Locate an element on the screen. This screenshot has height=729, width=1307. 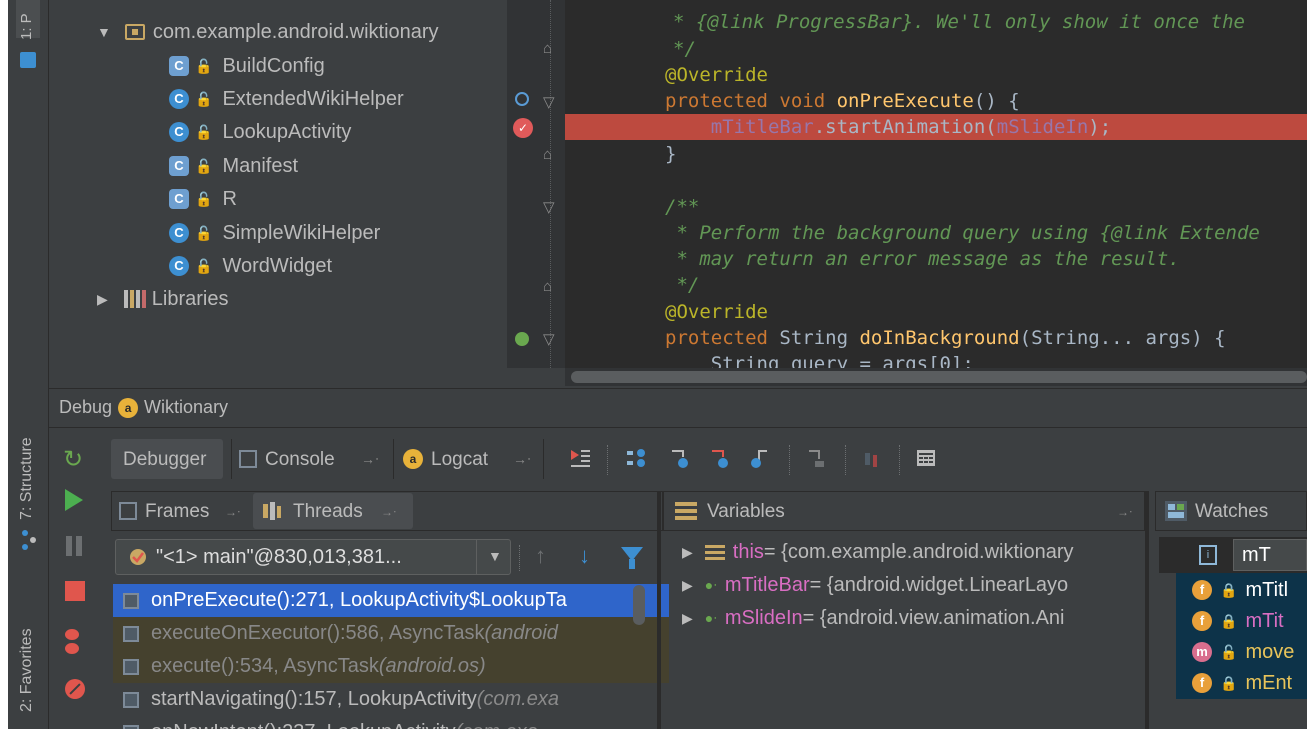
dropdown-arrow-icon: ▼ is located at coordinates (495, 556).